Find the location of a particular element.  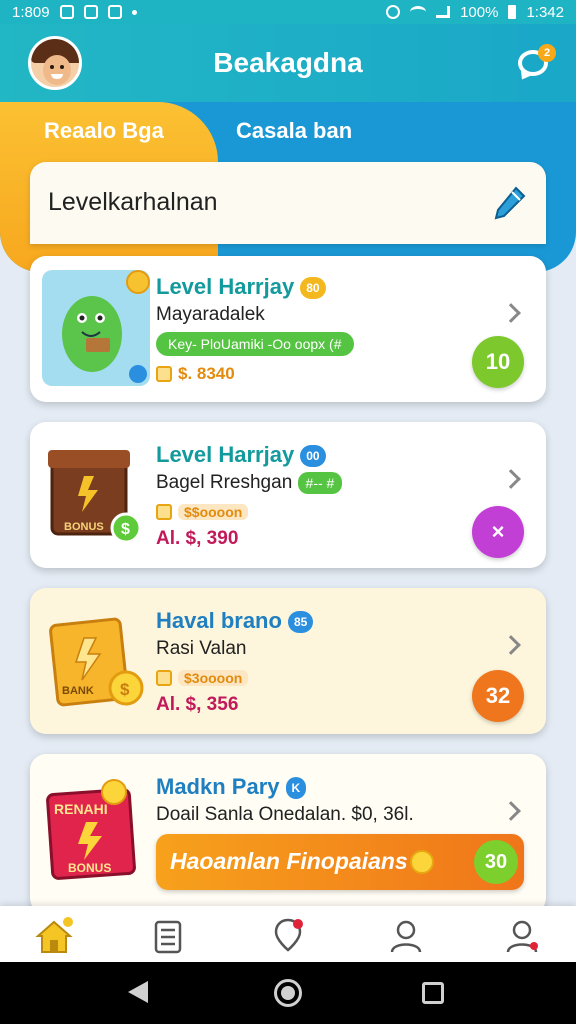

card-title: Haval brano 85 is located at coordinates (235, 621).